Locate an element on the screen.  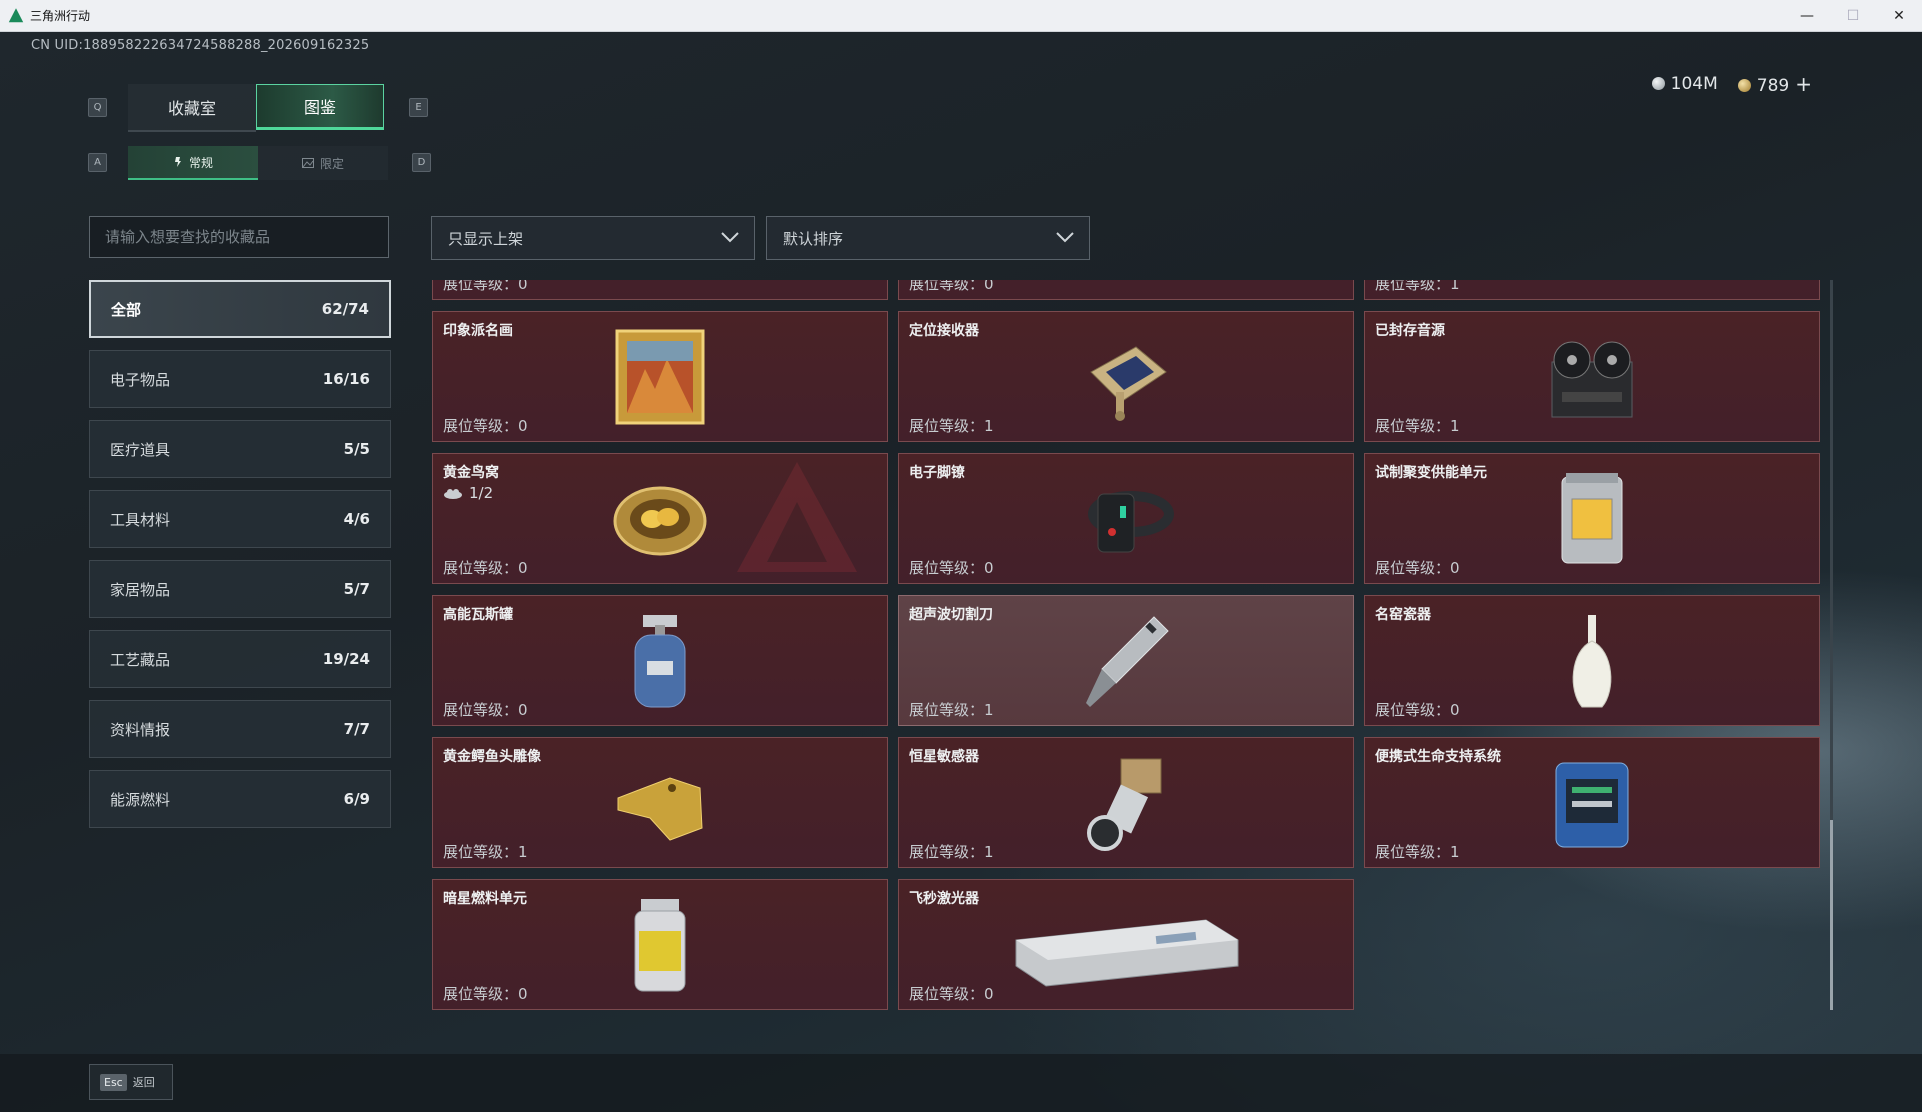
item-card-femtosecond-laser: 飞秒激光器 展位等级：0 is located at coordinates (1126, 944).